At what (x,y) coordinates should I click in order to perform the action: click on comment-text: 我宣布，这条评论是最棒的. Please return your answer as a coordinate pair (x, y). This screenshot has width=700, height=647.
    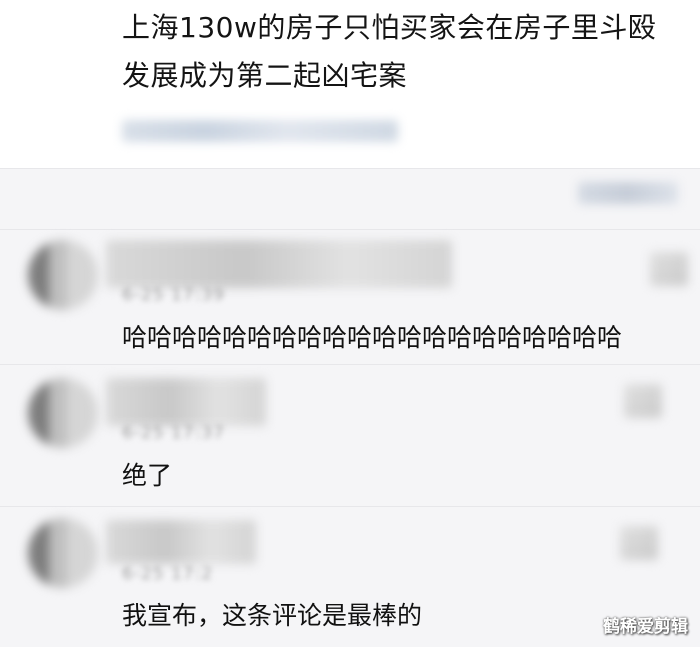
    Looking at the image, I should click on (272, 615).